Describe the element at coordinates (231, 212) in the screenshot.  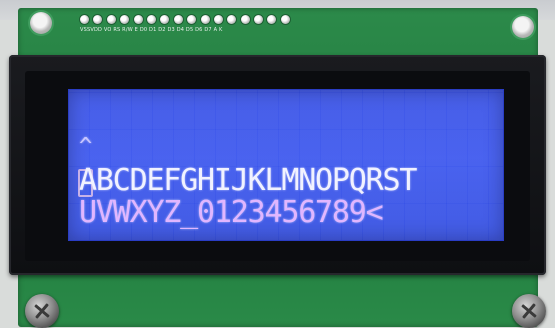
I see `lcd-line-3: UVWXYZ_0123456789<` at that location.